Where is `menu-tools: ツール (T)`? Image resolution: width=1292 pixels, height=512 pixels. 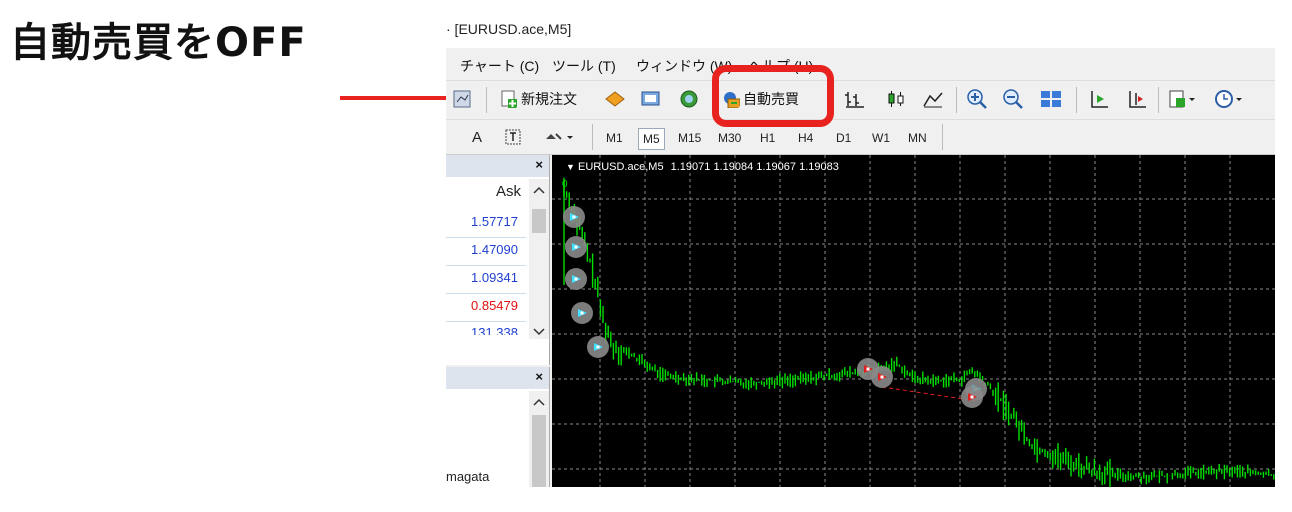 menu-tools: ツール (T) is located at coordinates (584, 66).